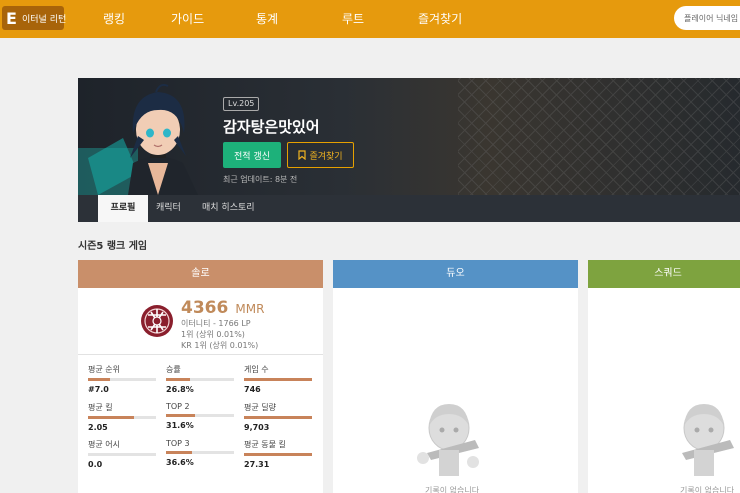 This screenshot has height=493, width=740. What do you see at coordinates (44, 19) in the screenshot?
I see `logo-text: 이터널 리턴` at bounding box center [44, 19].